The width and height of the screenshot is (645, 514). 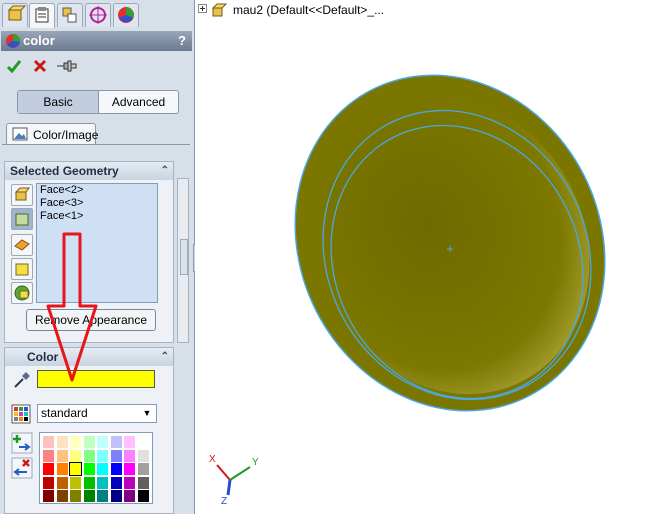 I want to click on tab-property-manager, so click(x=42, y=15).